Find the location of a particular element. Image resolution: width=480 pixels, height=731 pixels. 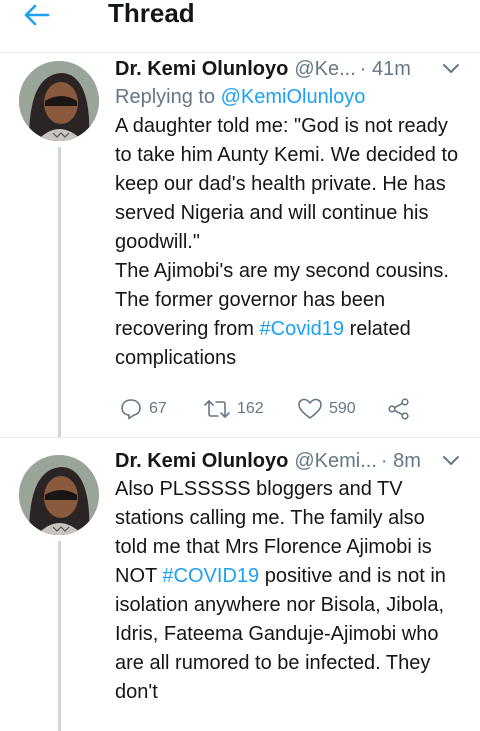

reply-count: 67 is located at coordinates (158, 408).